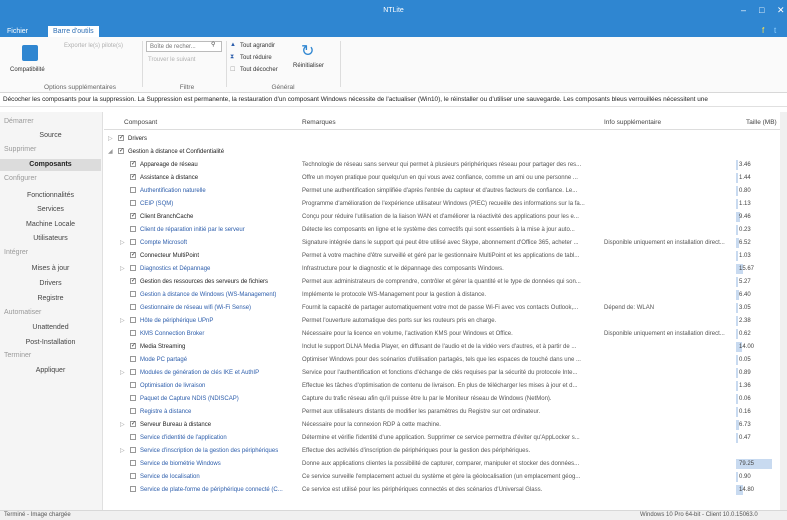 The image size is (787, 520). Describe the element at coordinates (763, 30) in the screenshot. I see `facebook-icon: f` at that location.